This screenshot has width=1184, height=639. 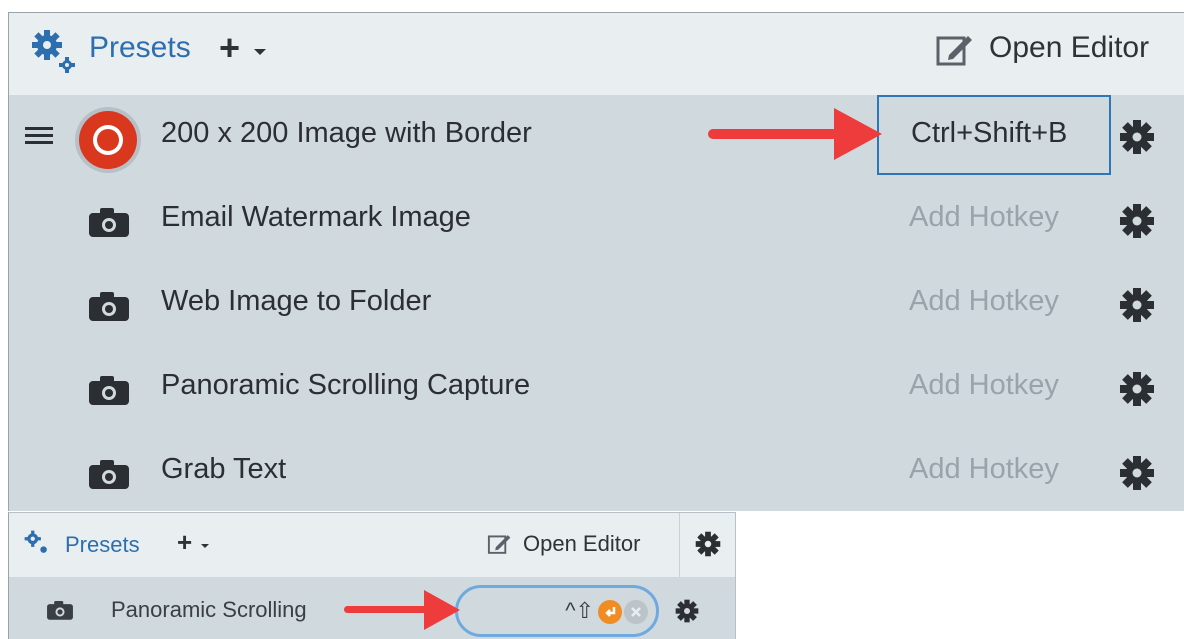 What do you see at coordinates (224, 469) in the screenshot?
I see `preset-name: Grab Text` at bounding box center [224, 469].